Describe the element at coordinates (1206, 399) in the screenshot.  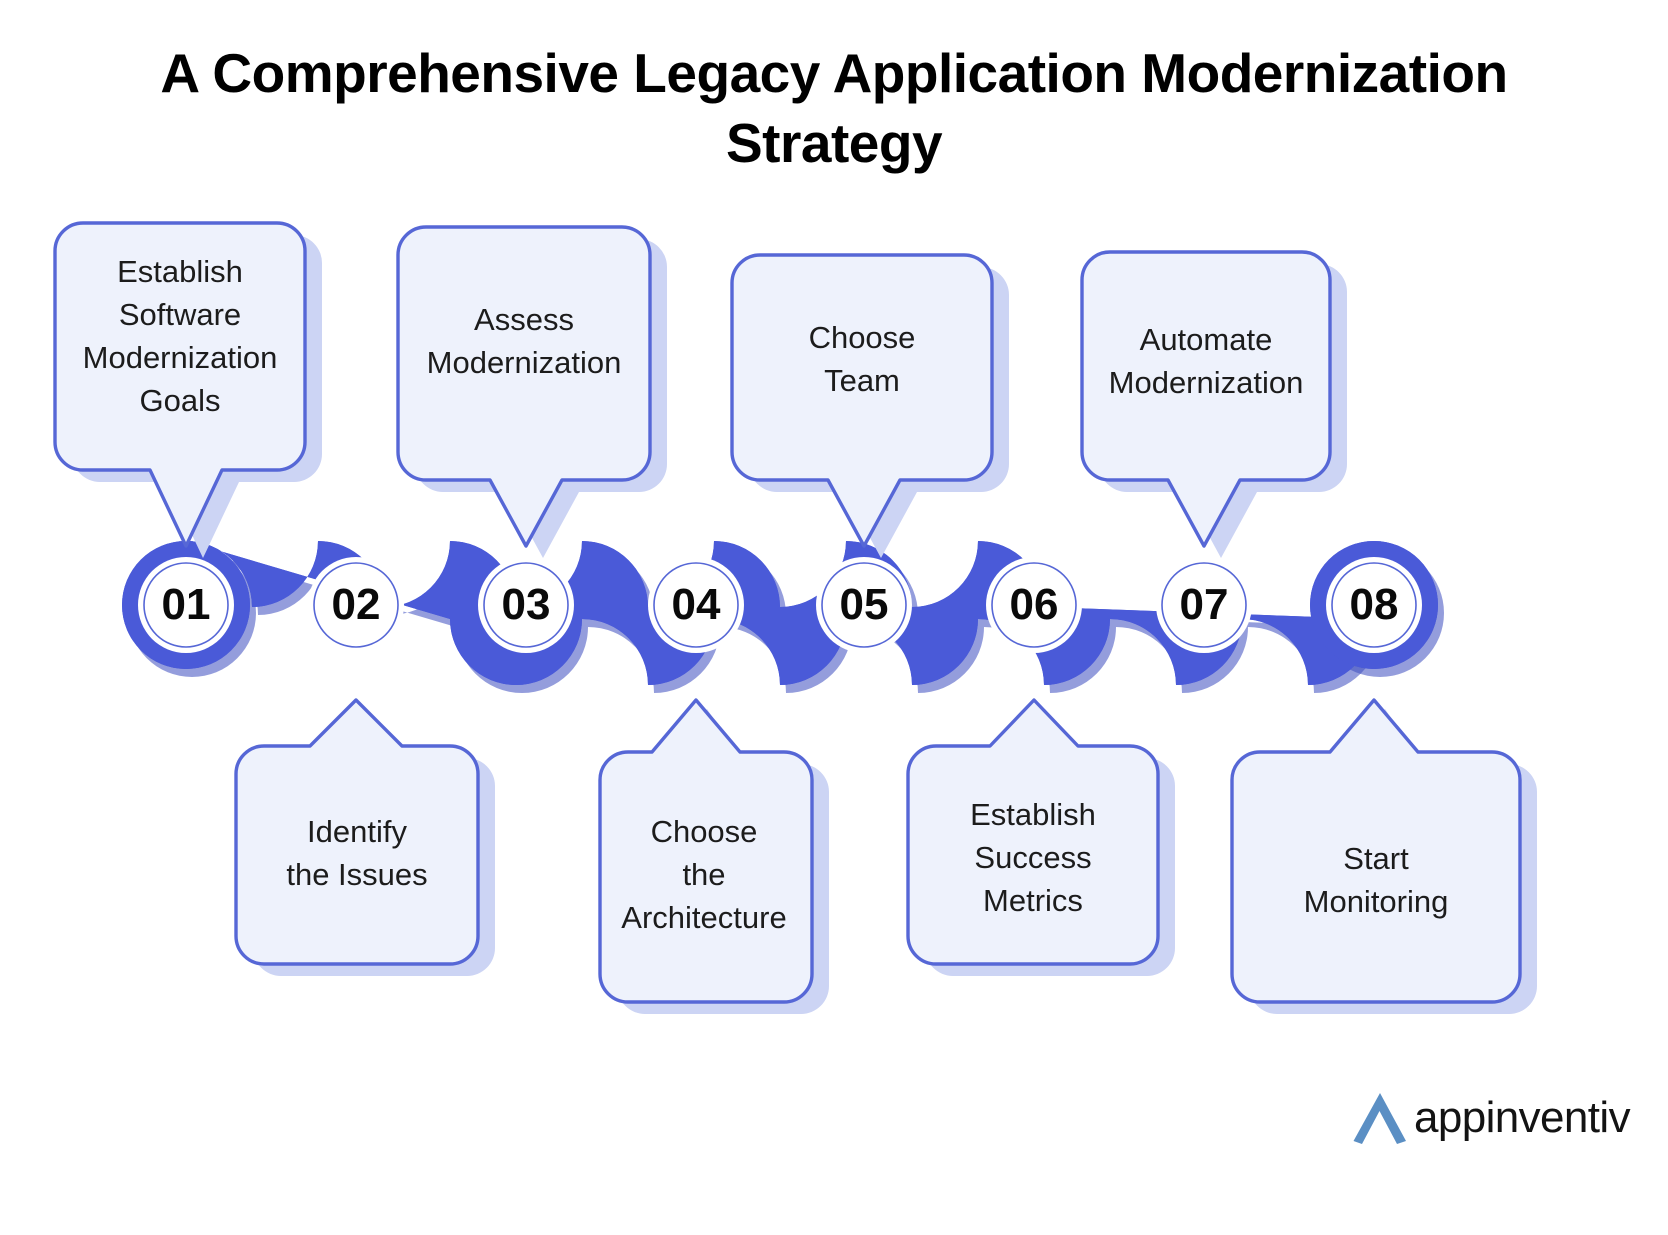
I see `callout-07-body` at that location.